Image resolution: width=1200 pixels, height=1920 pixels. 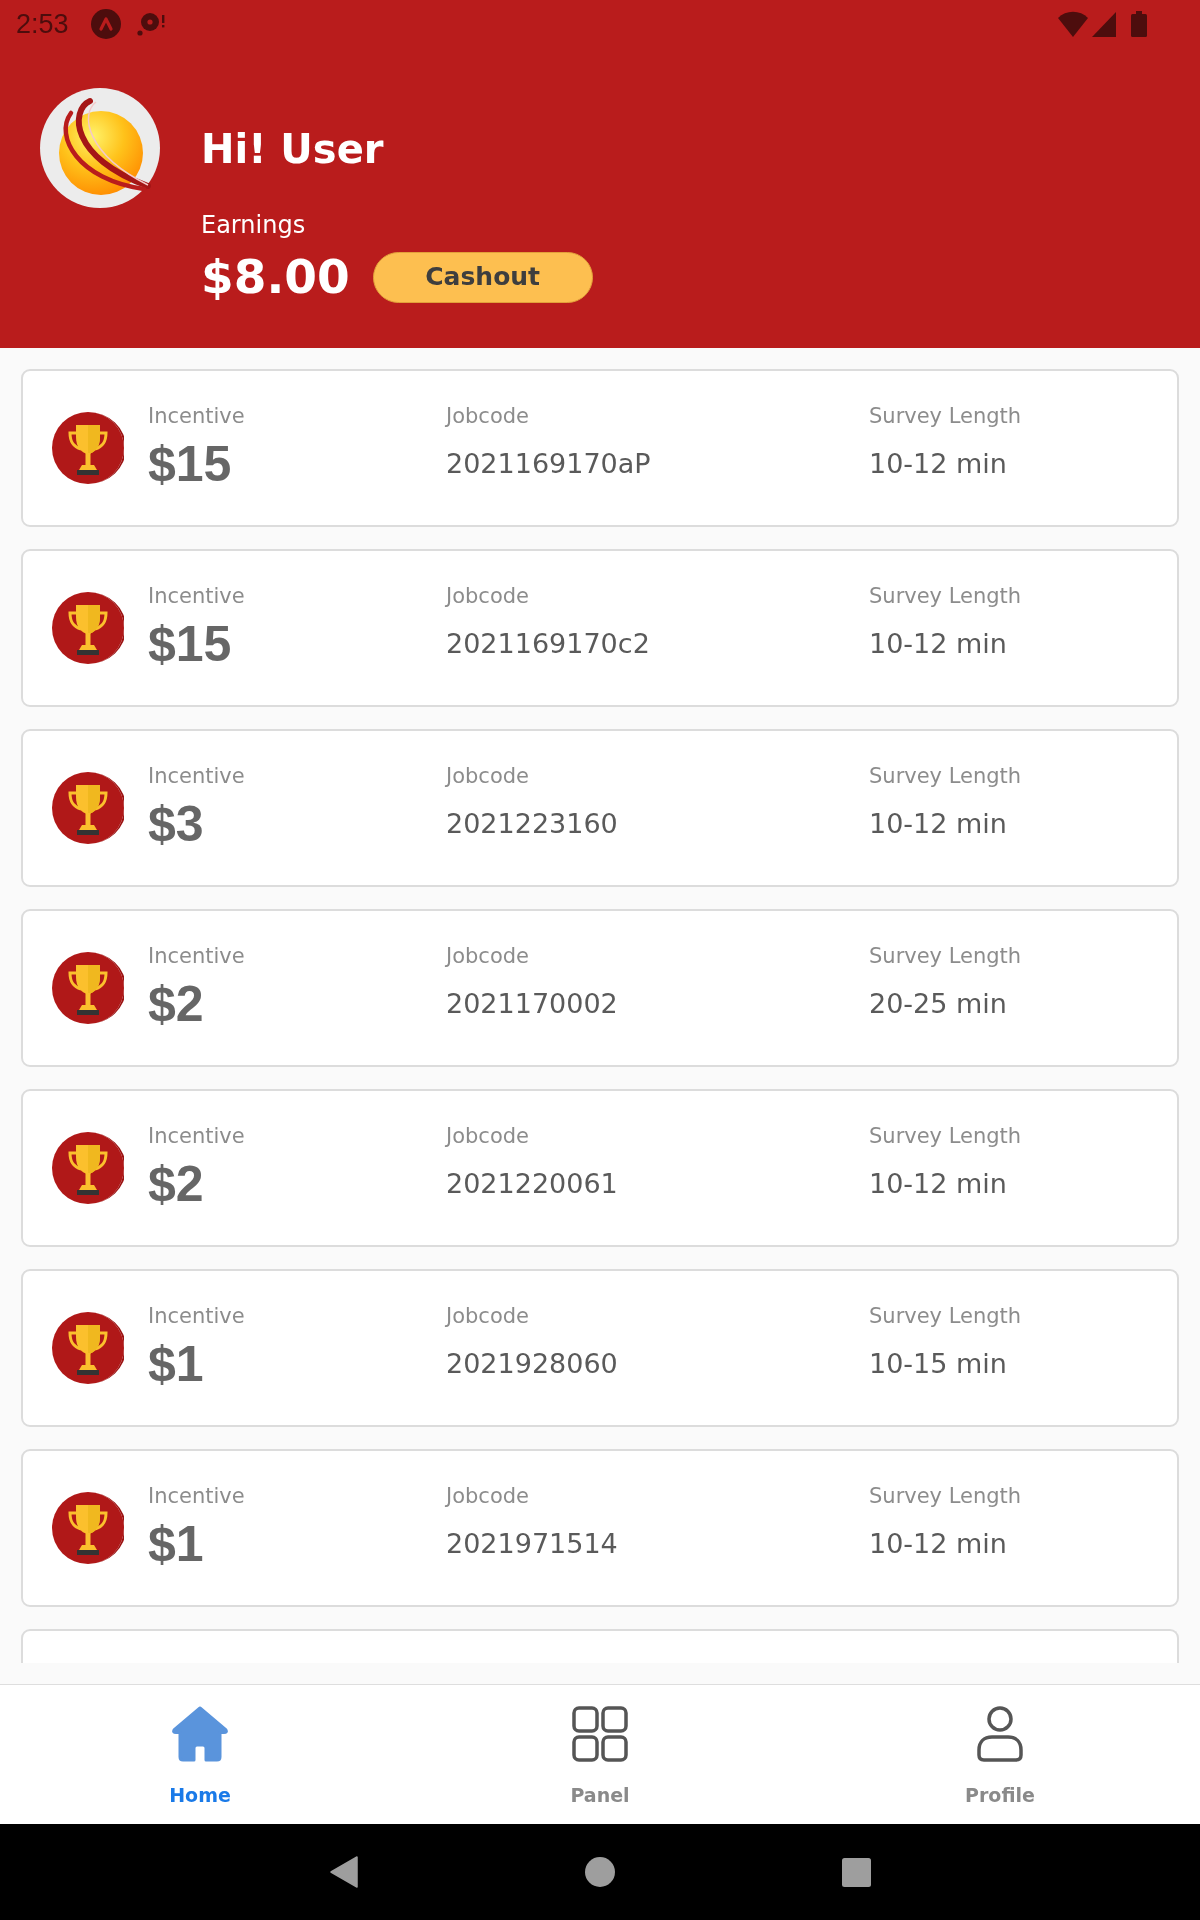 What do you see at coordinates (253, 225) in the screenshot?
I see `earnings-label: Earnings` at bounding box center [253, 225].